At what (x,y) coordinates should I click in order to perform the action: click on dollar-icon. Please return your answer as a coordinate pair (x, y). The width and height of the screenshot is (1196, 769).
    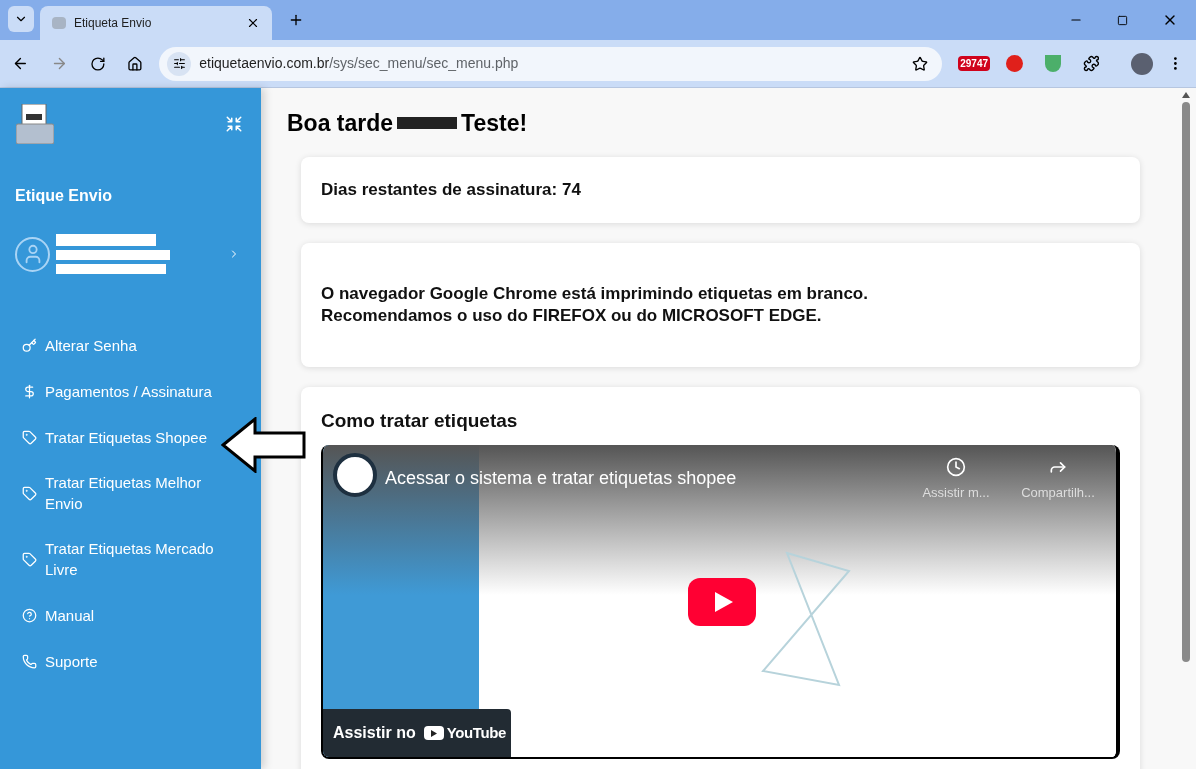
    Looking at the image, I should click on (29, 391).